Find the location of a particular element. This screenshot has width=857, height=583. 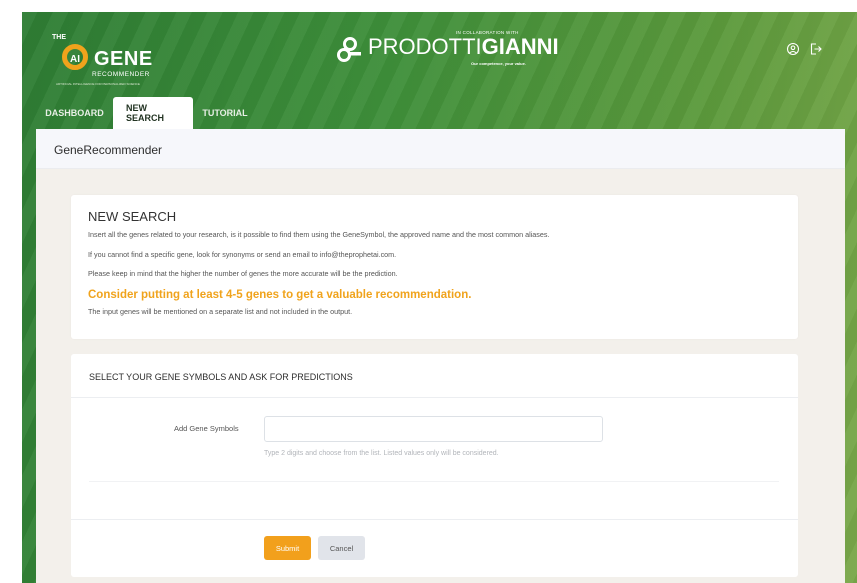

tab-new-search: NEW SEARCH is located at coordinates (153, 113).